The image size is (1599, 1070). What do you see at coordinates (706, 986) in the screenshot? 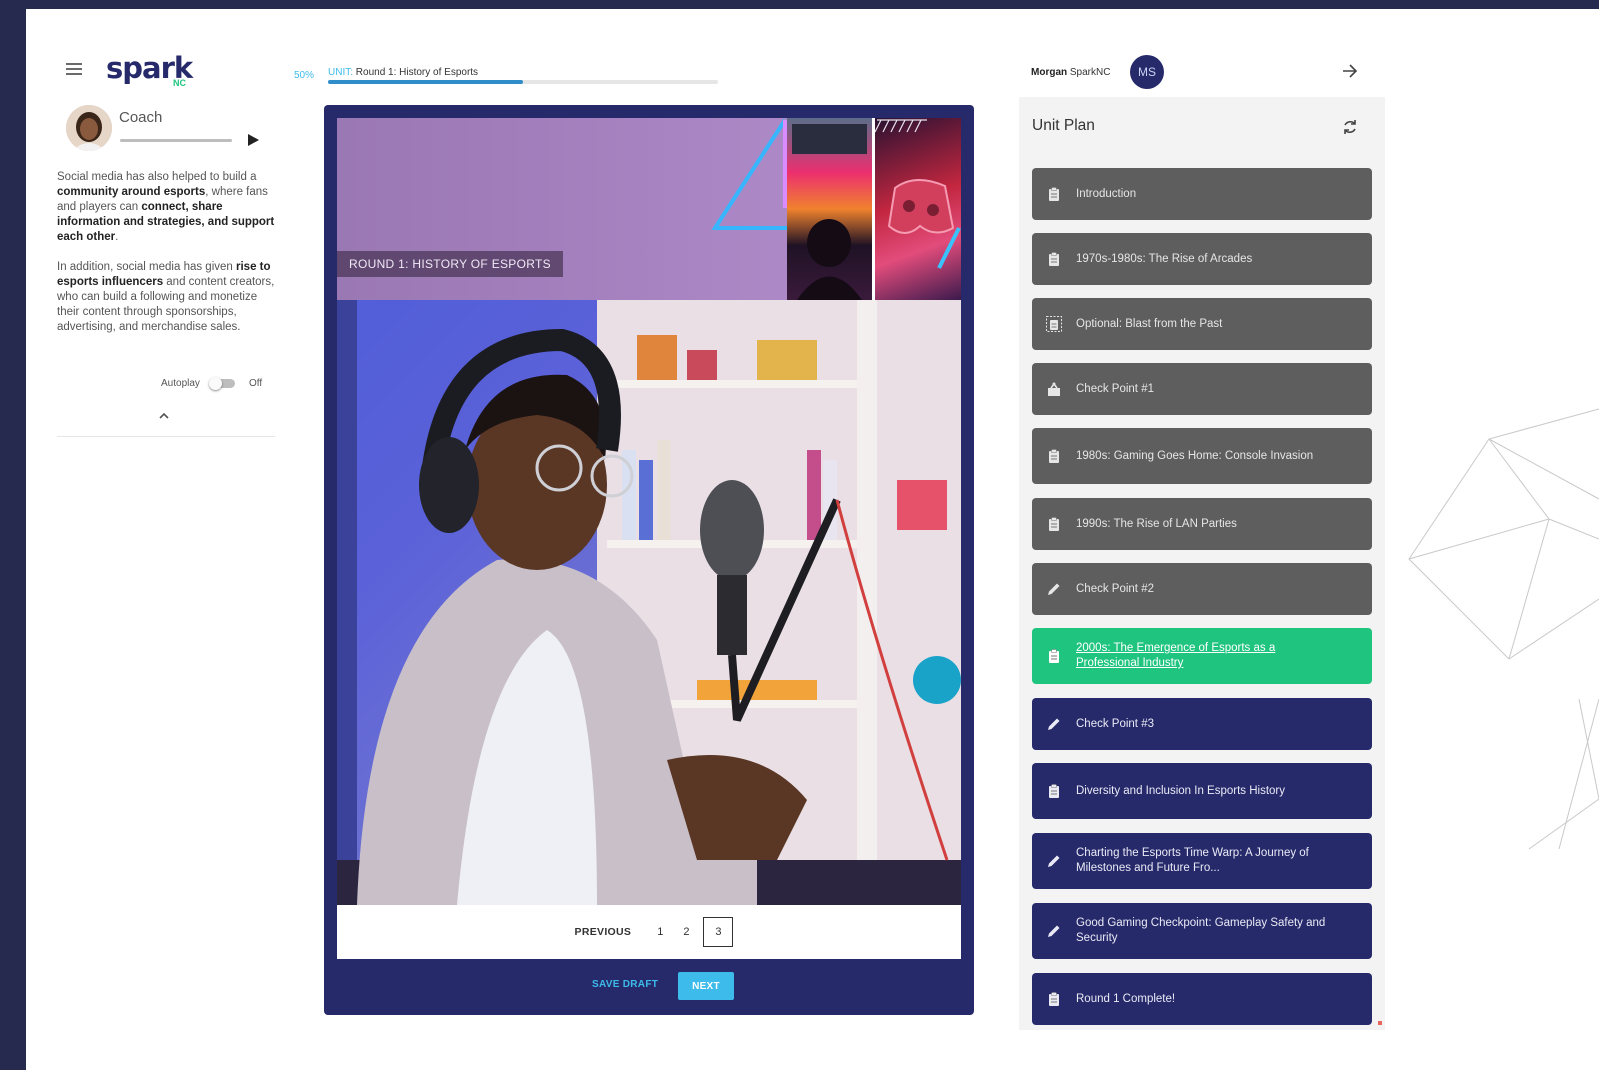
I see `next-button: NEXT` at bounding box center [706, 986].